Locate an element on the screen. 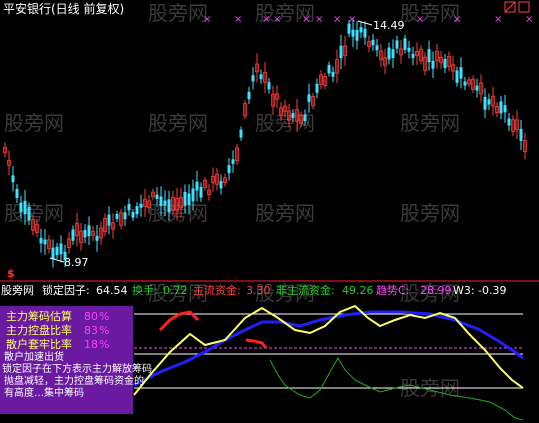 The height and width of the screenshot is (423, 539). overlay-line-2: 锁定因子在下方表示主力解放筹码 is located at coordinates (77, 368).